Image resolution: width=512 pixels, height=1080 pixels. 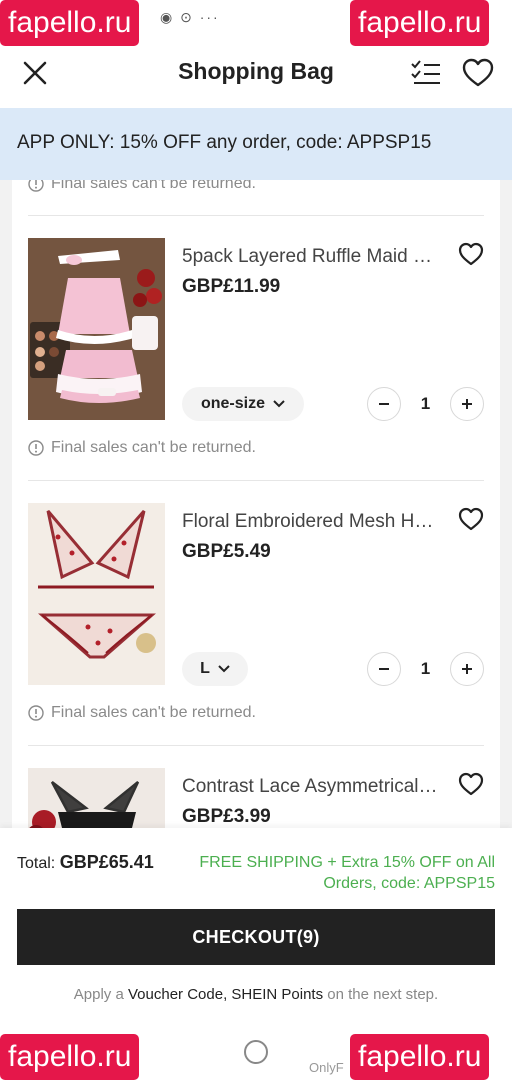 What do you see at coordinates (226, 551) in the screenshot?
I see `product-price: GBP£5.49` at bounding box center [226, 551].